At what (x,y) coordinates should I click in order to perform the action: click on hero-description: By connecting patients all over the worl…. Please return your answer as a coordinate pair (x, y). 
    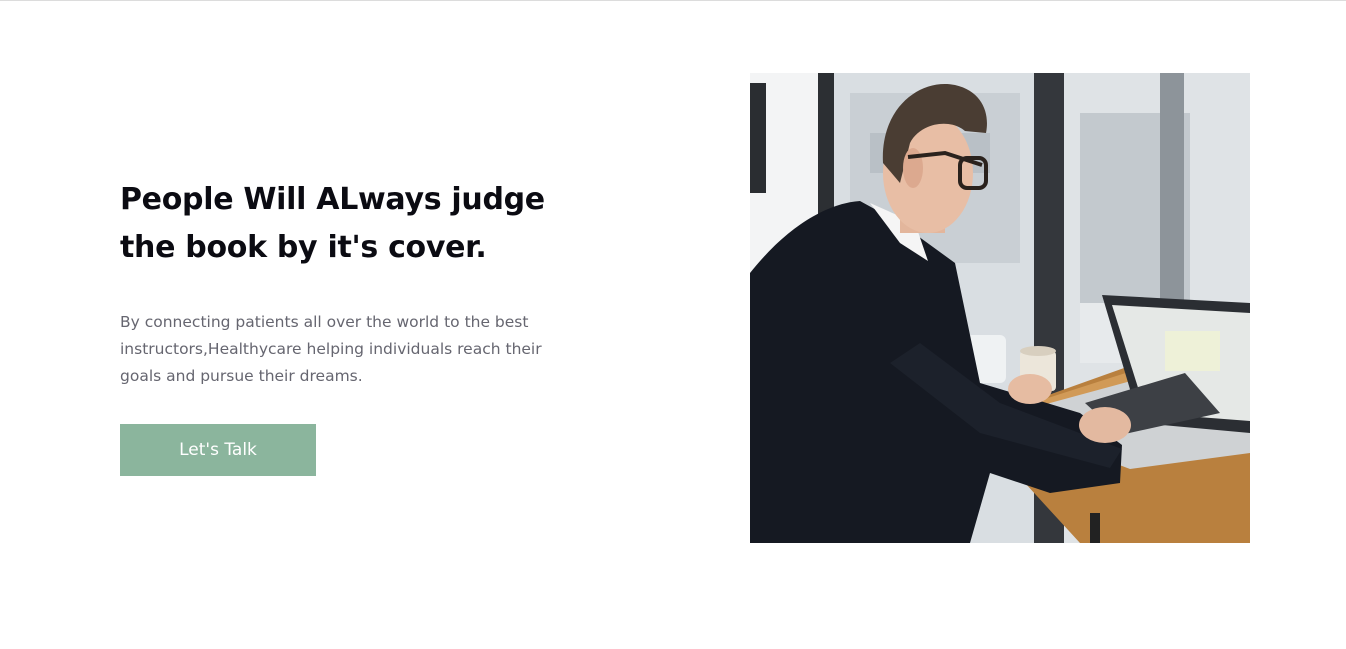
    Looking at the image, I should click on (340, 349).